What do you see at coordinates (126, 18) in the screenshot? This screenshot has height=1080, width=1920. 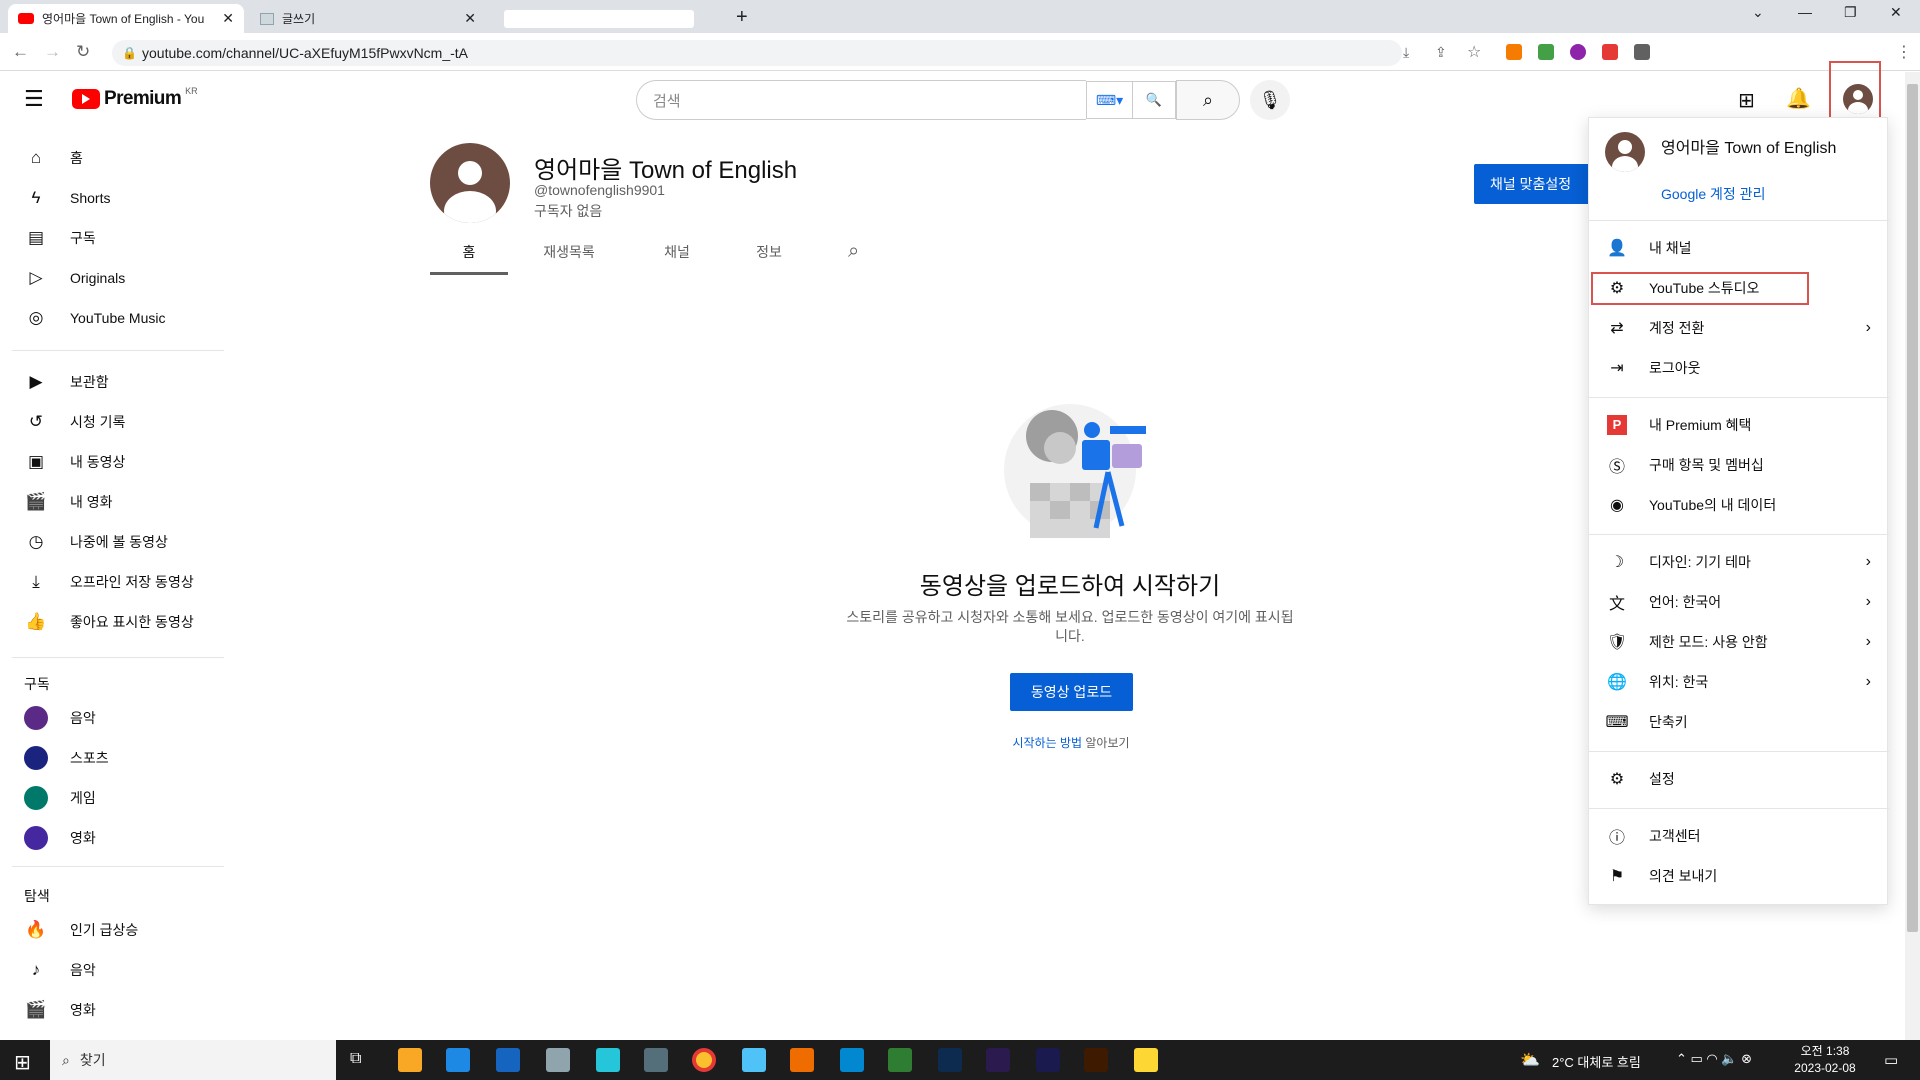 I see `browser-tab-youtube: 영어마을 Town of English - You ✕` at bounding box center [126, 18].